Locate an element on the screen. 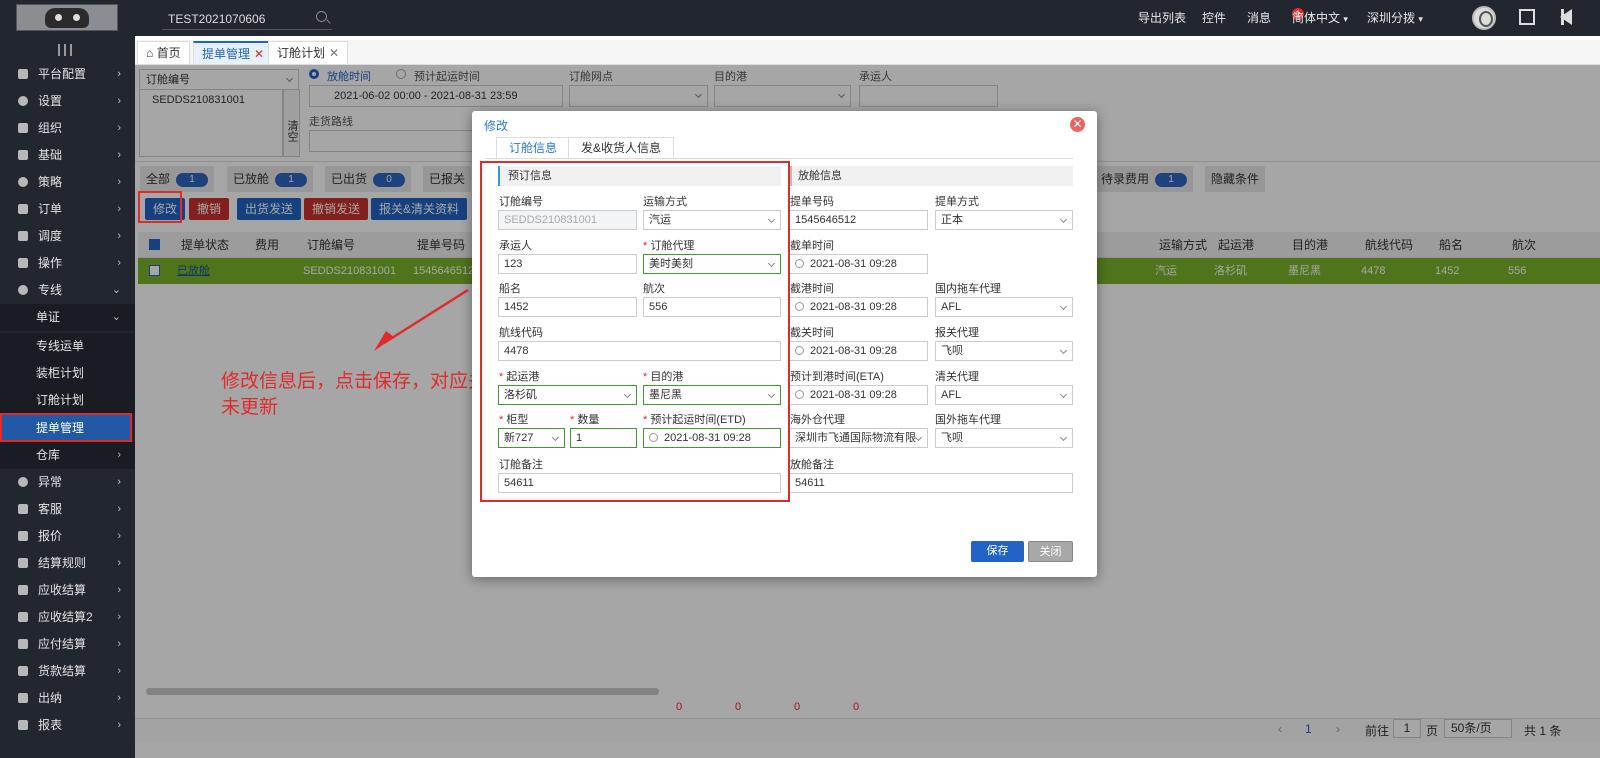  label-eta: 预计到港时间(ETA) is located at coordinates (837, 377).